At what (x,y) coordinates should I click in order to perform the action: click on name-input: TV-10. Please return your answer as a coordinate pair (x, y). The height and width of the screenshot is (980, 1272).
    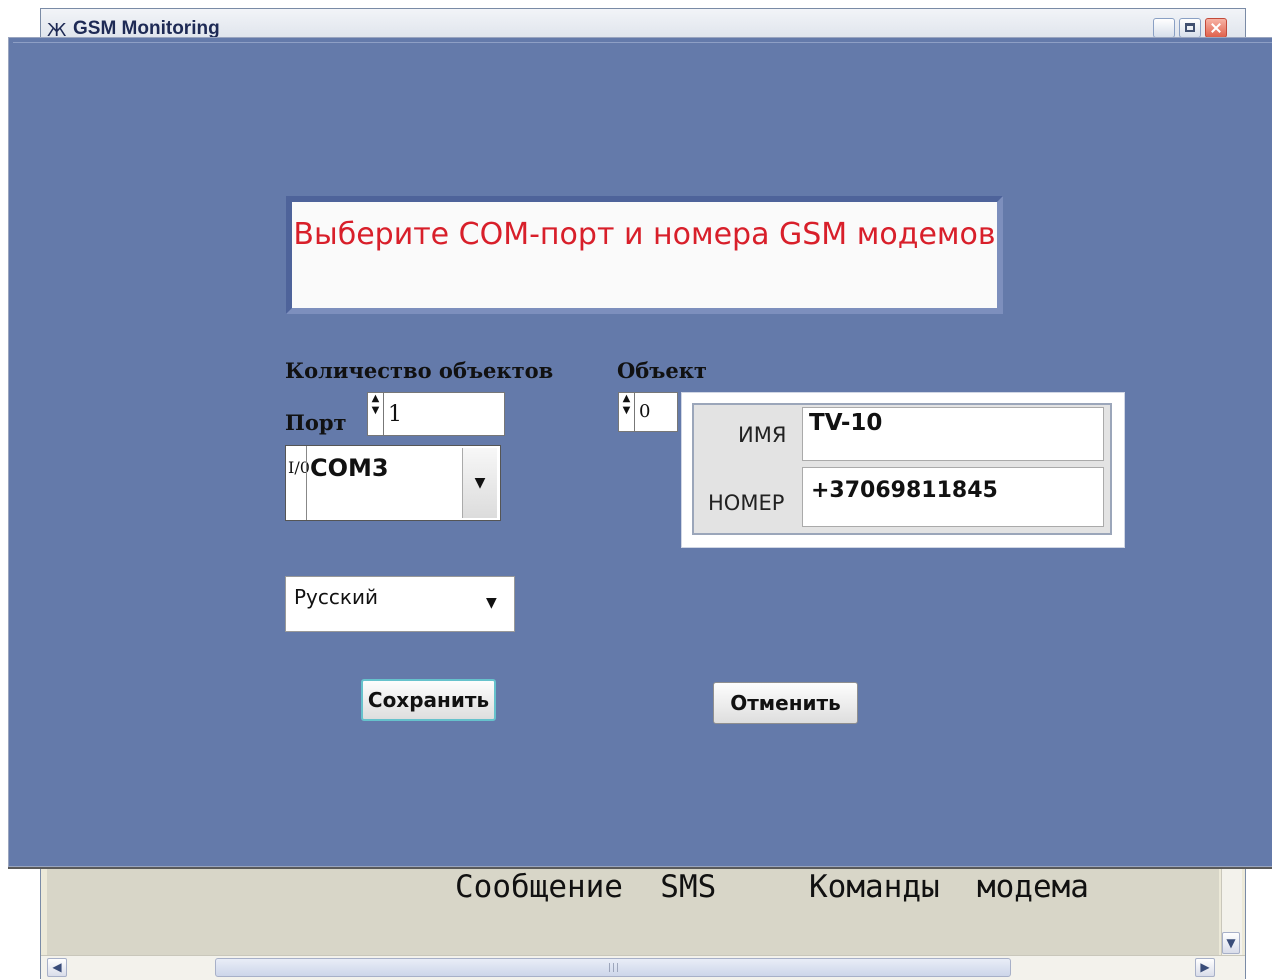
    Looking at the image, I should click on (953, 434).